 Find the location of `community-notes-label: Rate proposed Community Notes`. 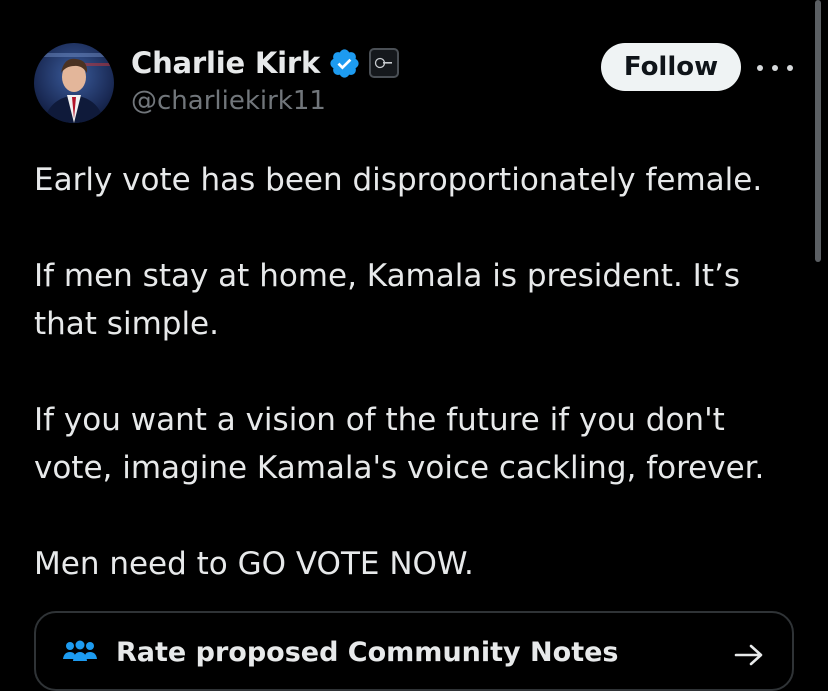

community-notes-label: Rate proposed Community Notes is located at coordinates (367, 652).